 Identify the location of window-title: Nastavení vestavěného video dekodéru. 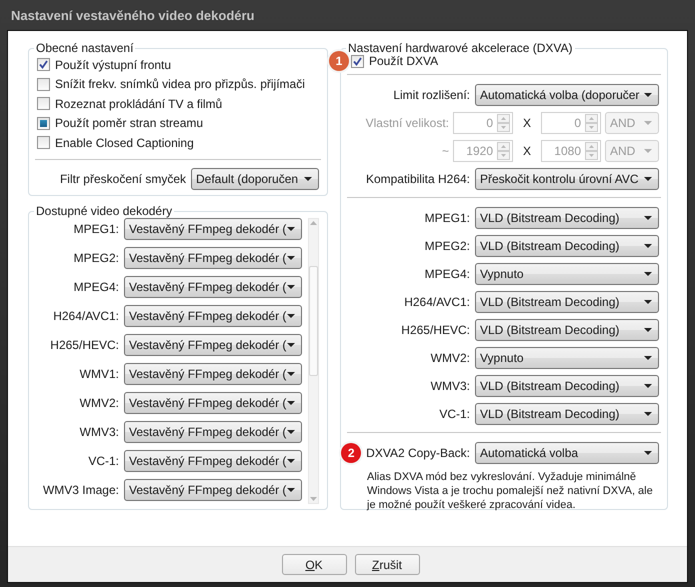
(132, 15).